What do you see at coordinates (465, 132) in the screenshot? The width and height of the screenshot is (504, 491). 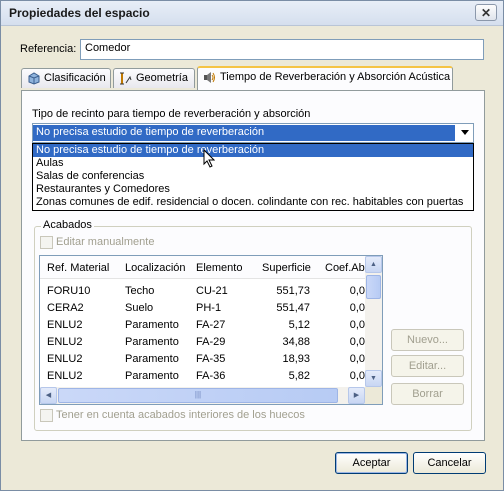 I see `chevron-down-icon` at bounding box center [465, 132].